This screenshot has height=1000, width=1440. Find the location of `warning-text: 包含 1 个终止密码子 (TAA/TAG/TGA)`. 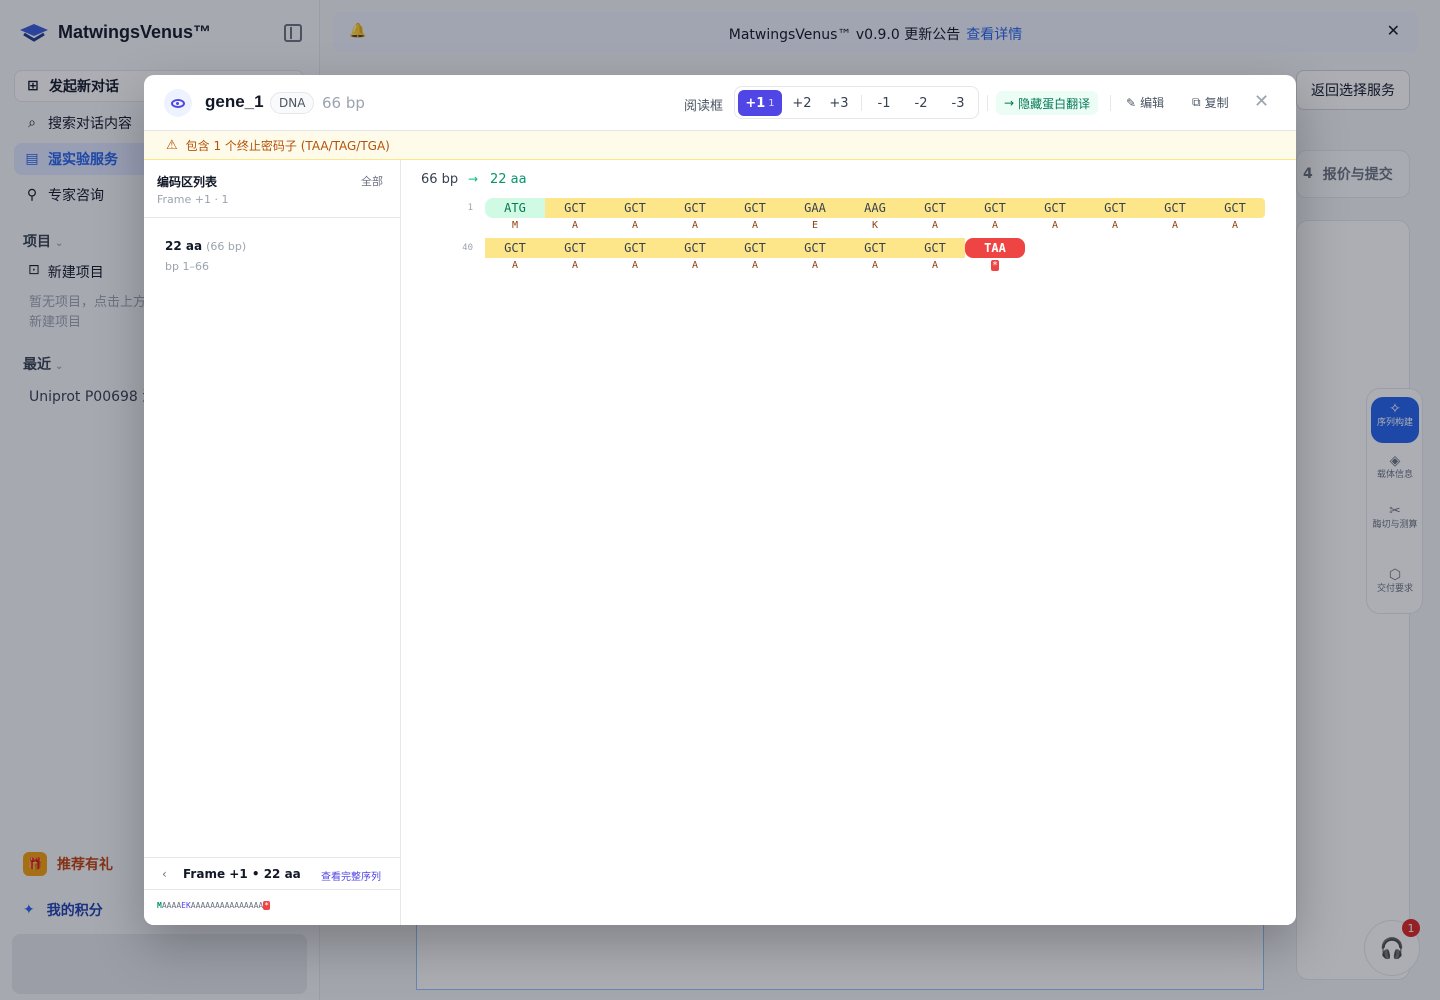

warning-text: 包含 1 个终止密码子 (TAA/TAG/TGA) is located at coordinates (287, 145).